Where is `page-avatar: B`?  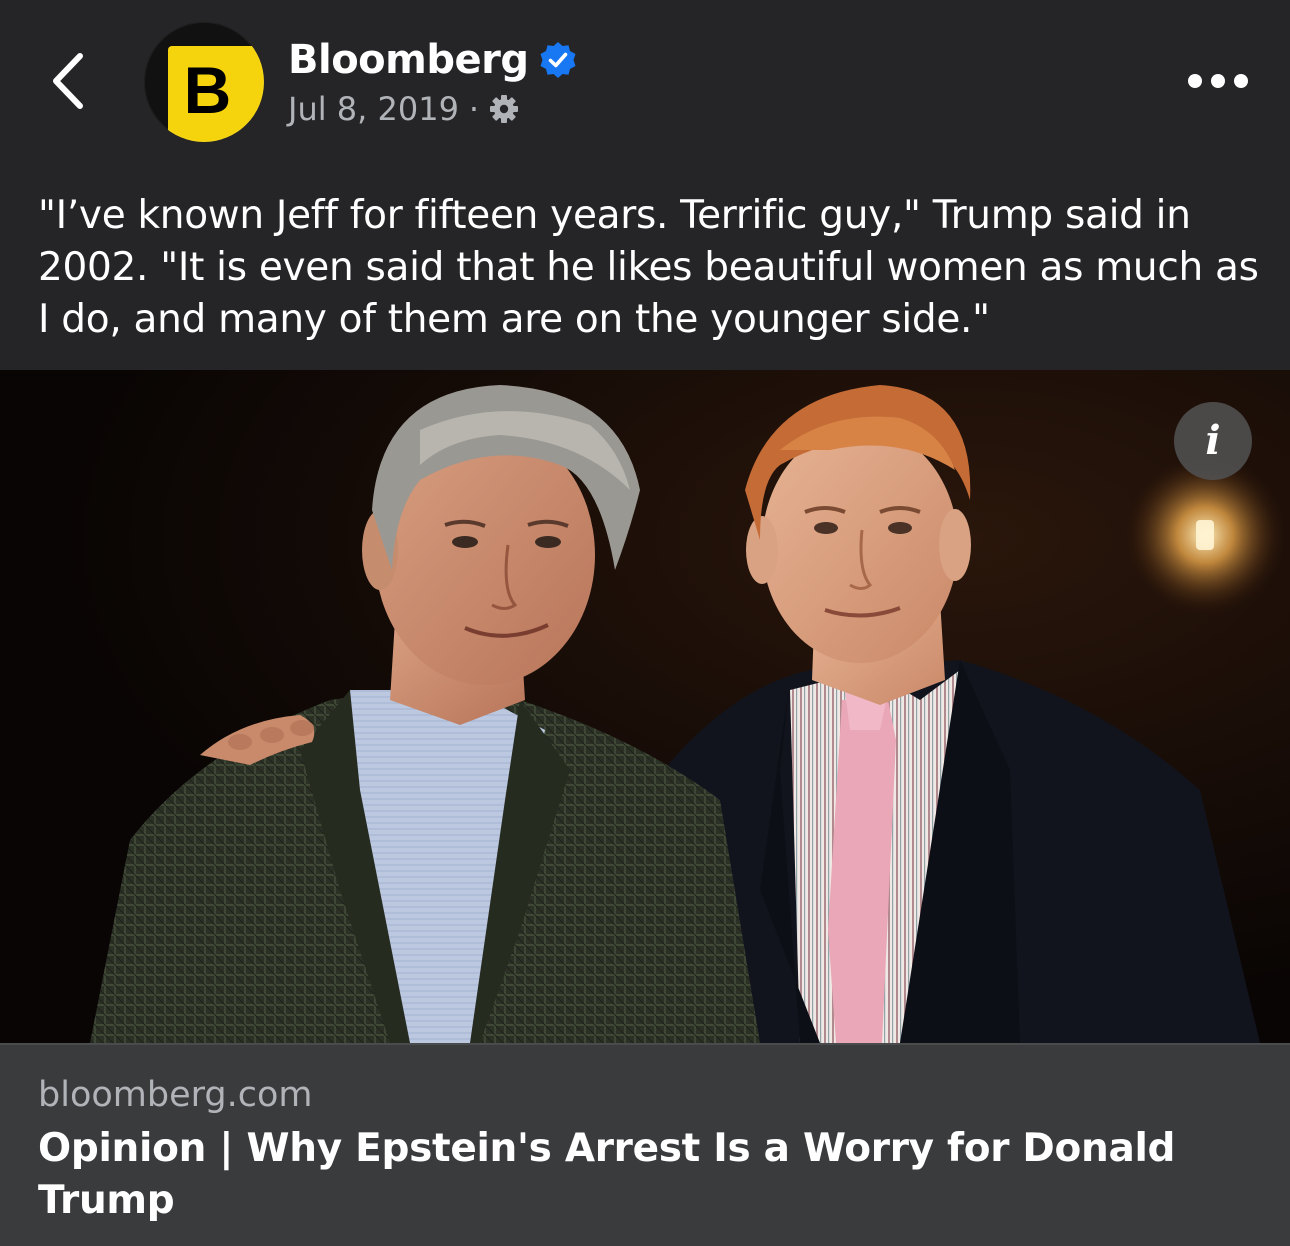 page-avatar: B is located at coordinates (204, 82).